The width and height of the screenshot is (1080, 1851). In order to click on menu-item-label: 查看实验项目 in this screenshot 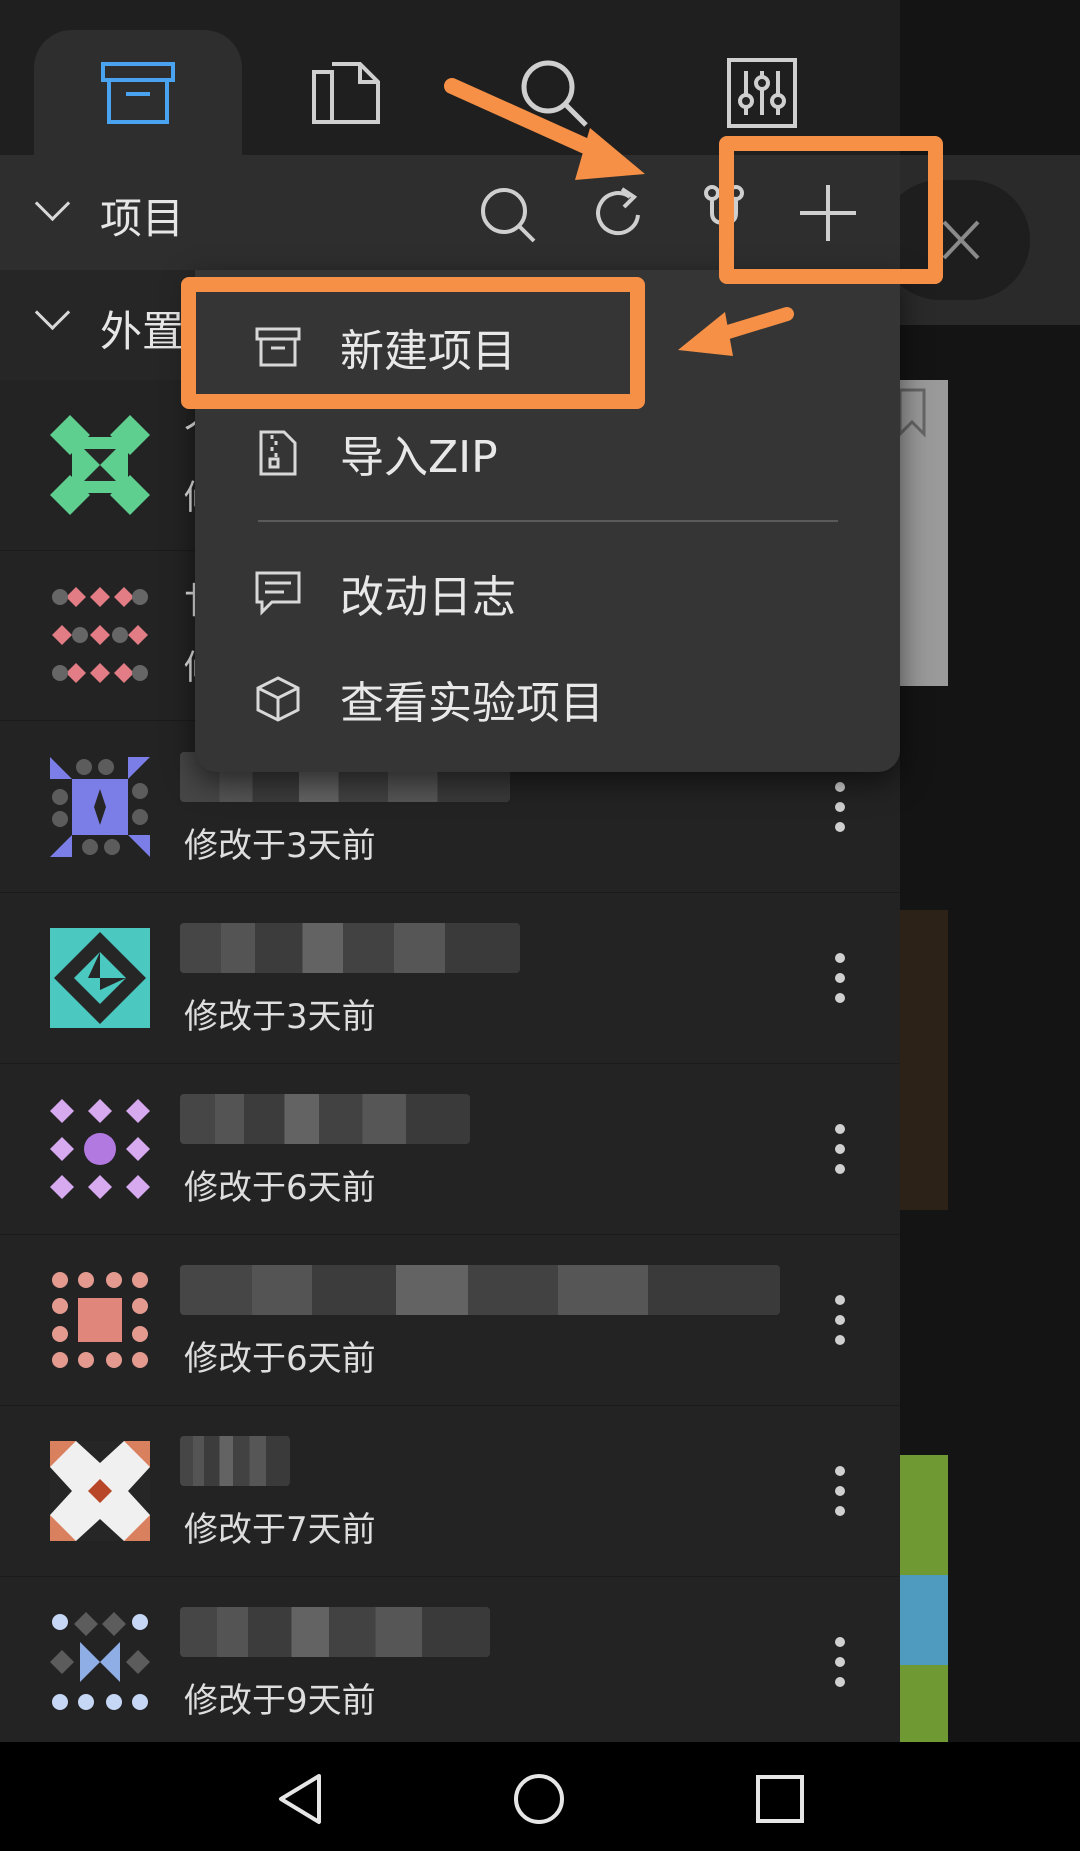, I will do `click(472, 703)`.